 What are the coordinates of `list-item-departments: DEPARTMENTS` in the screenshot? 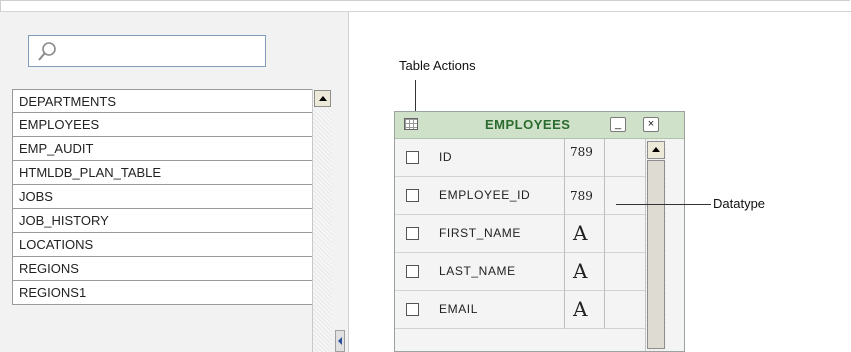 It's located at (165, 101).